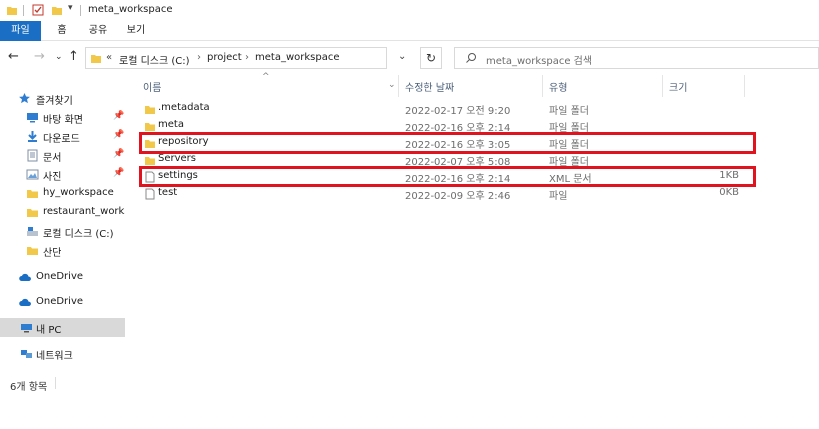 The width and height of the screenshot is (819, 429). I want to click on highlight-box-repository, so click(447, 143).